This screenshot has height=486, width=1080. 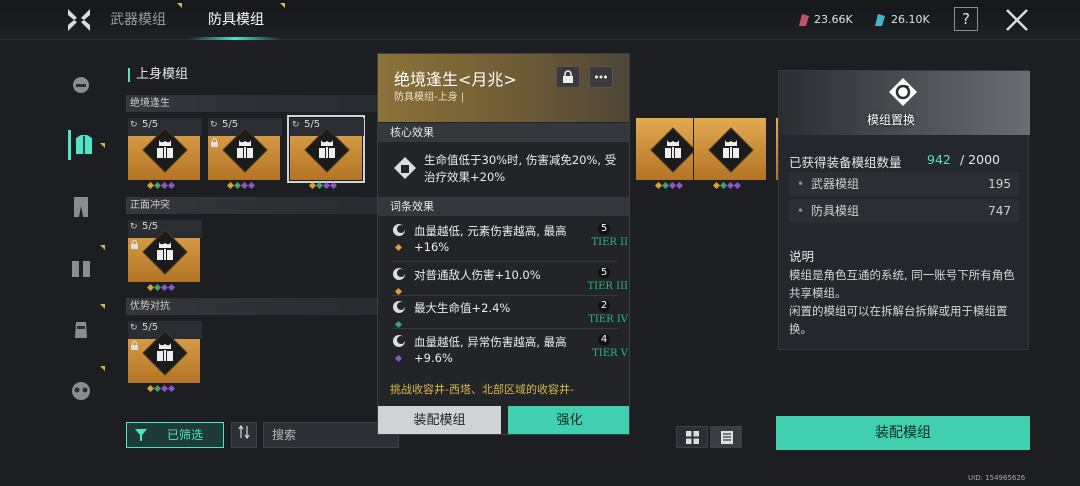 I want to click on top-bar: 武器模组 防具模组 23.66K 26.10K ?, so click(x=540, y=20).